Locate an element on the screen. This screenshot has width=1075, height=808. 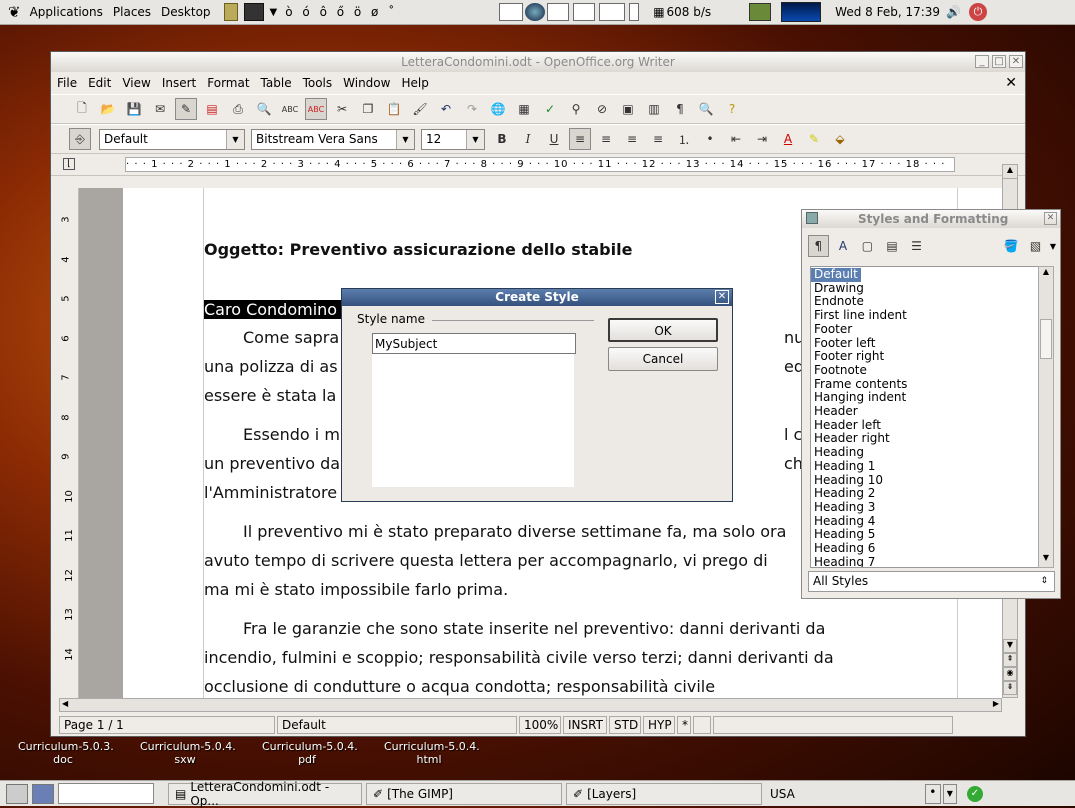
desktop-icon: Curriculum-5.0.4. html is located at coordinates (432, 753).